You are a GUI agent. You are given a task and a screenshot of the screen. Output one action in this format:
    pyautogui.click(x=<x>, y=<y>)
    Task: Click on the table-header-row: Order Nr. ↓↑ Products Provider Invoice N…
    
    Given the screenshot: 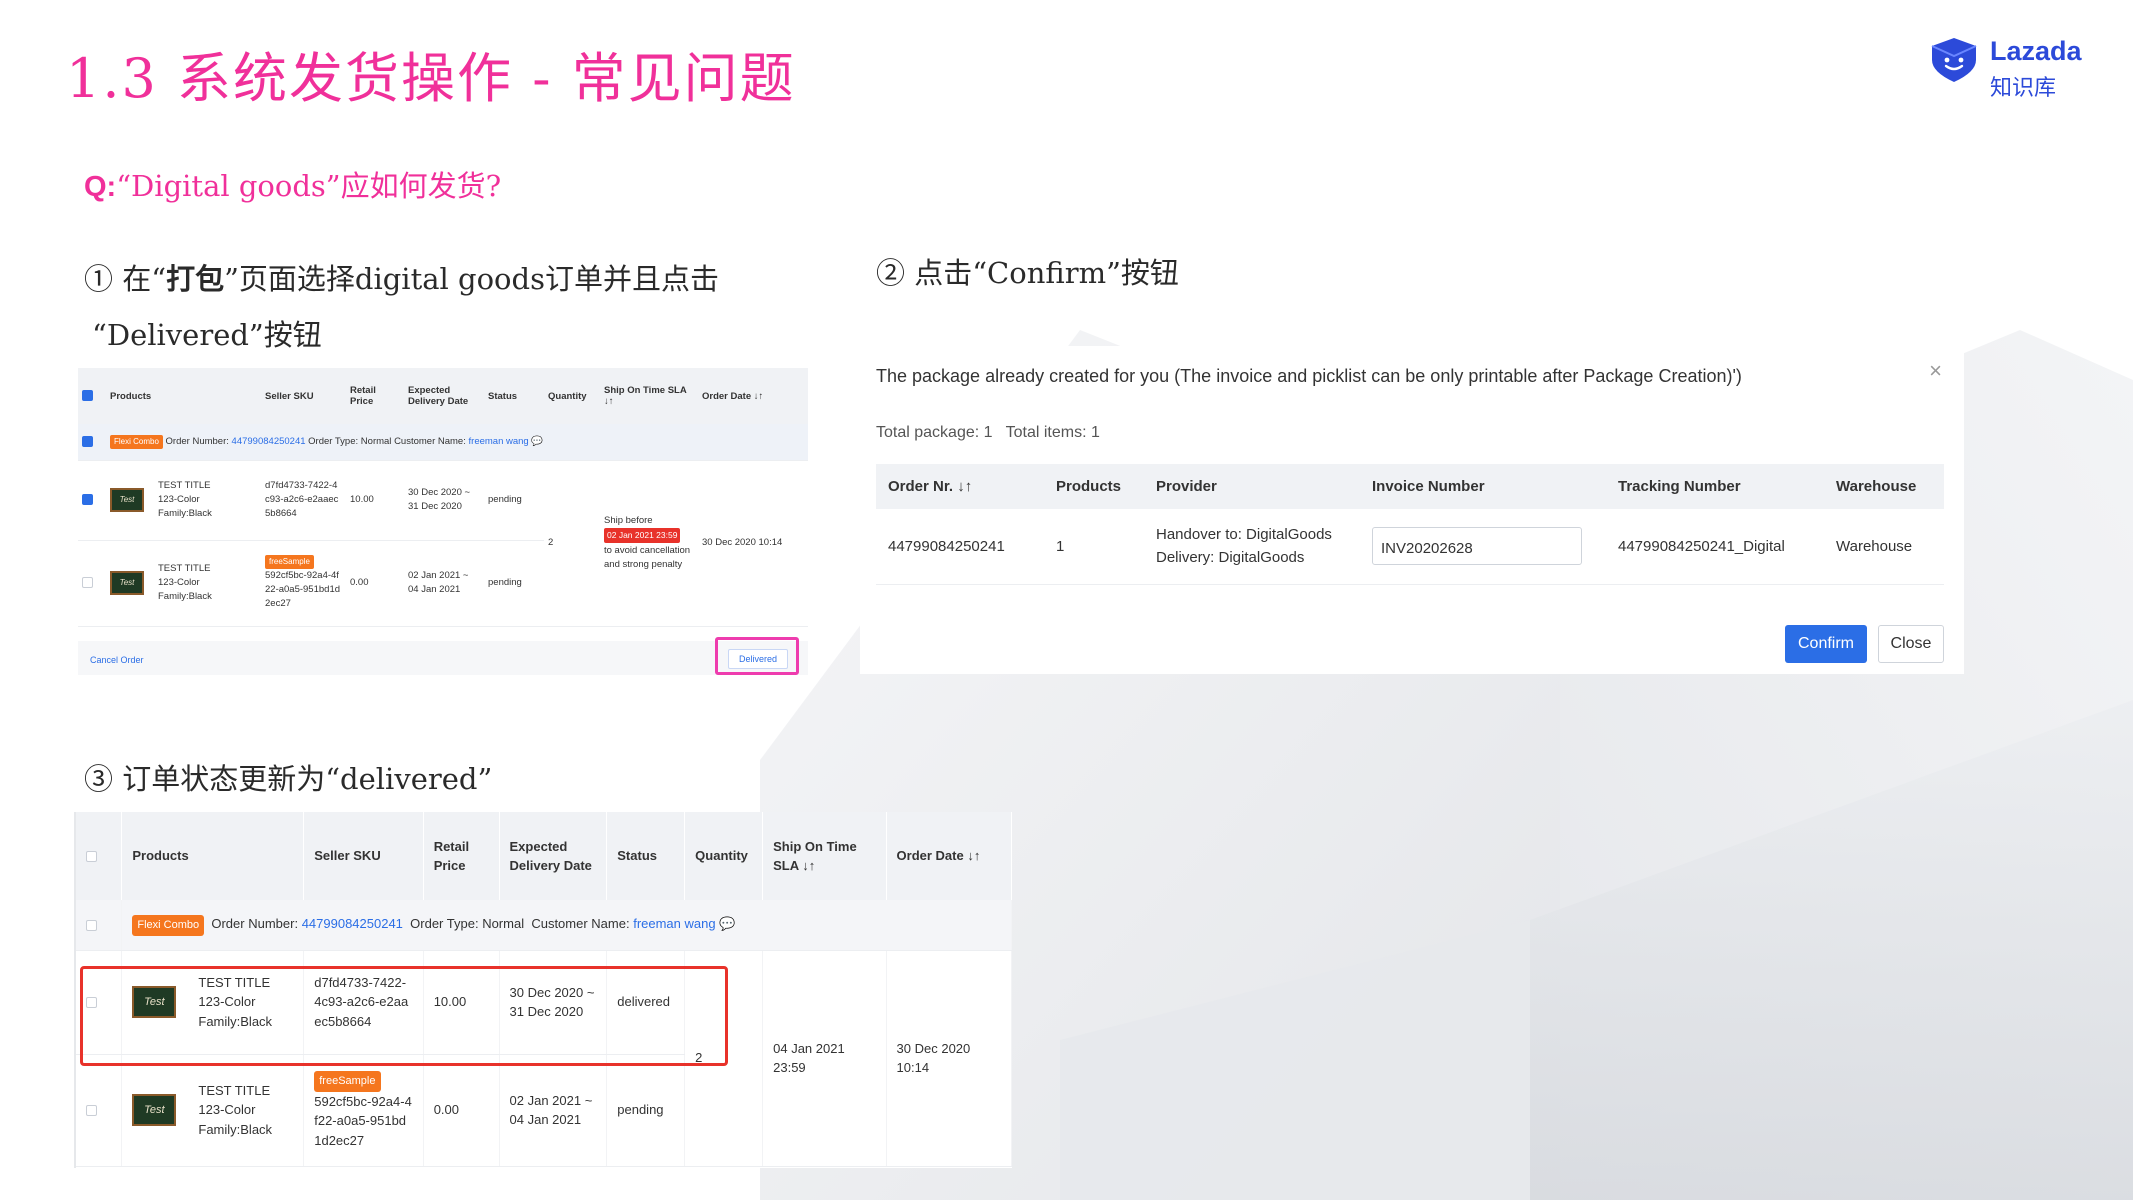 What is the action you would take?
    pyautogui.click(x=1410, y=486)
    